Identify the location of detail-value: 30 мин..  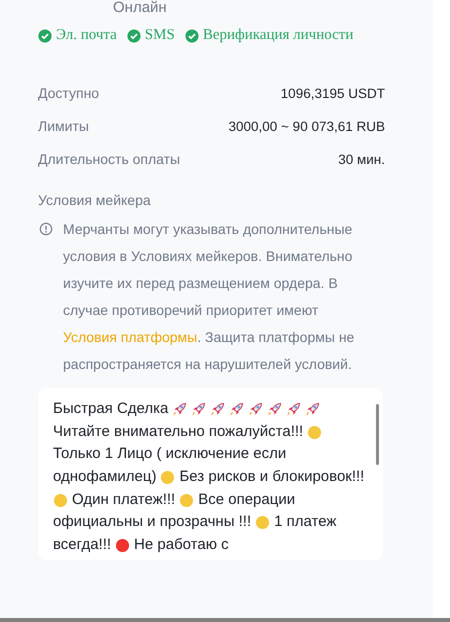
(361, 160).